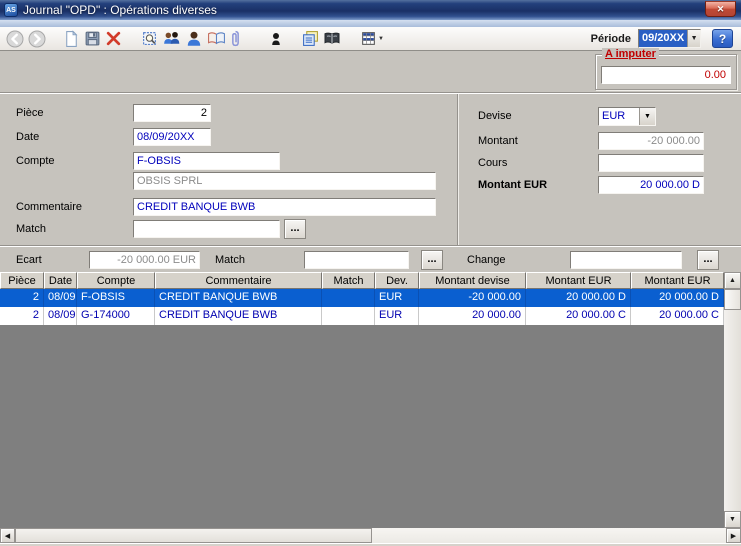 The width and height of the screenshot is (741, 546). What do you see at coordinates (498, 141) in the screenshot?
I see `montant-label: Montant` at bounding box center [498, 141].